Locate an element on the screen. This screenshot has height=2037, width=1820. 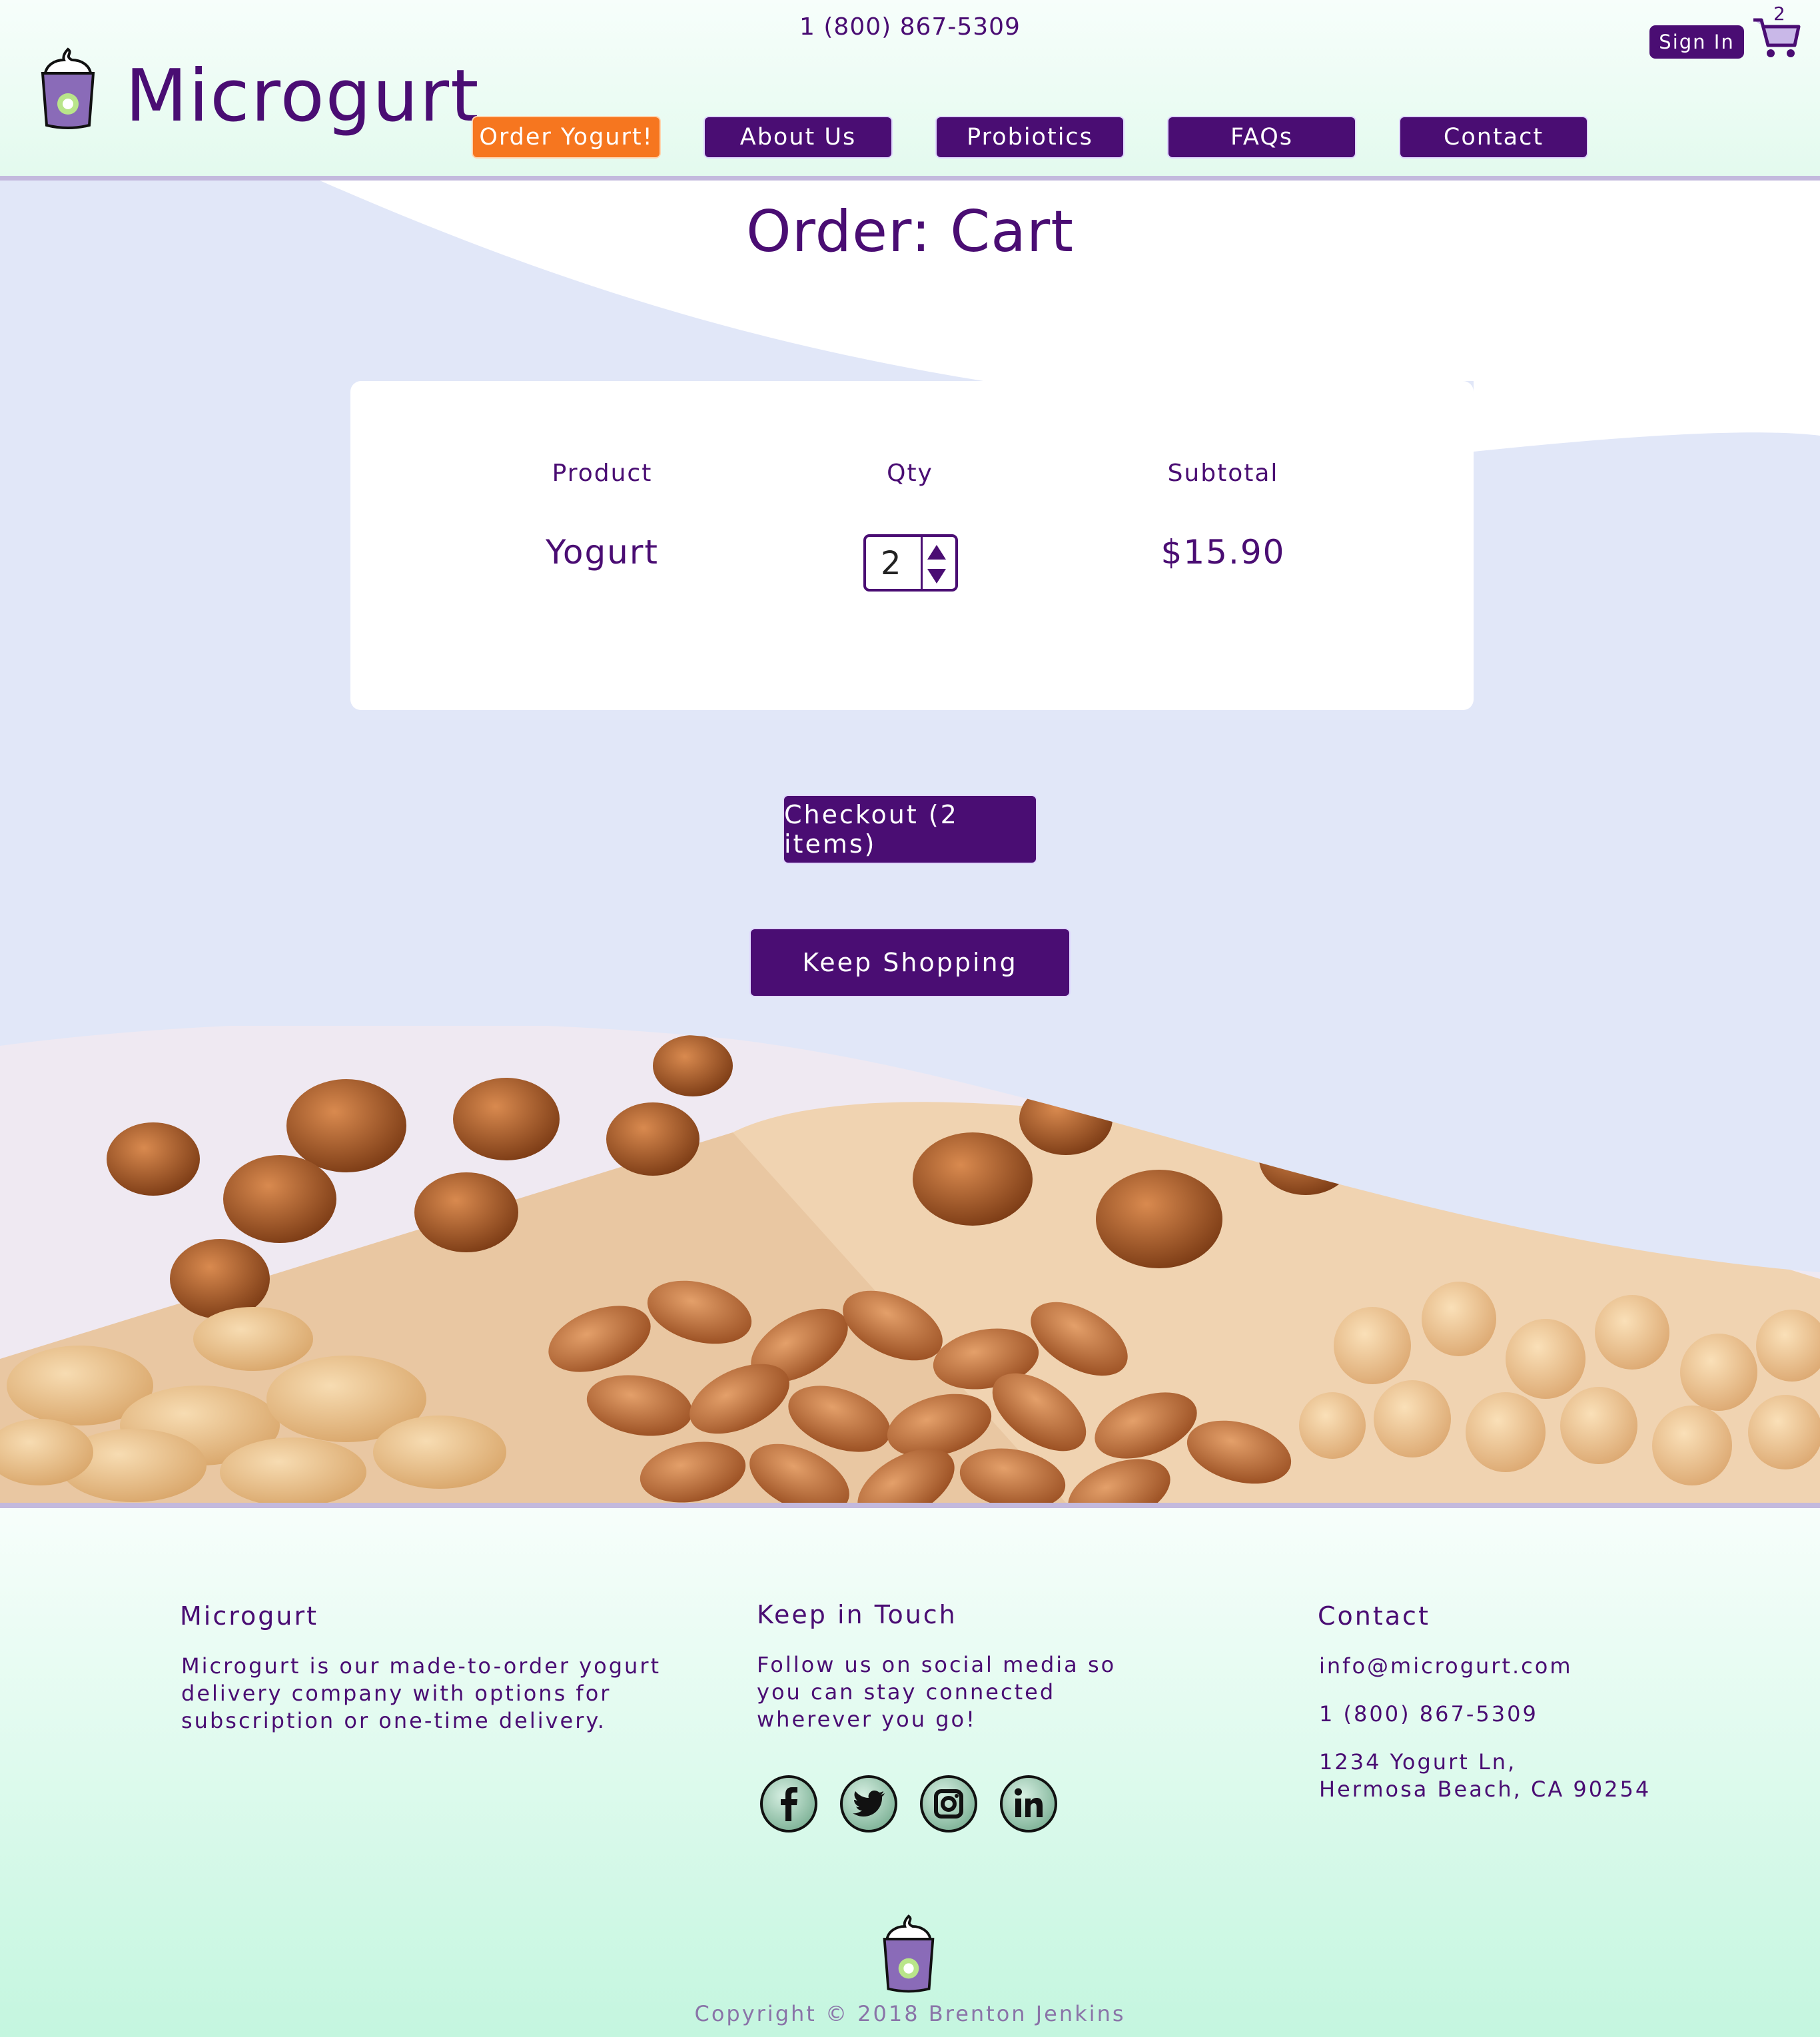
header-phone: 1 (800) 867-5309 is located at coordinates (910, 27).